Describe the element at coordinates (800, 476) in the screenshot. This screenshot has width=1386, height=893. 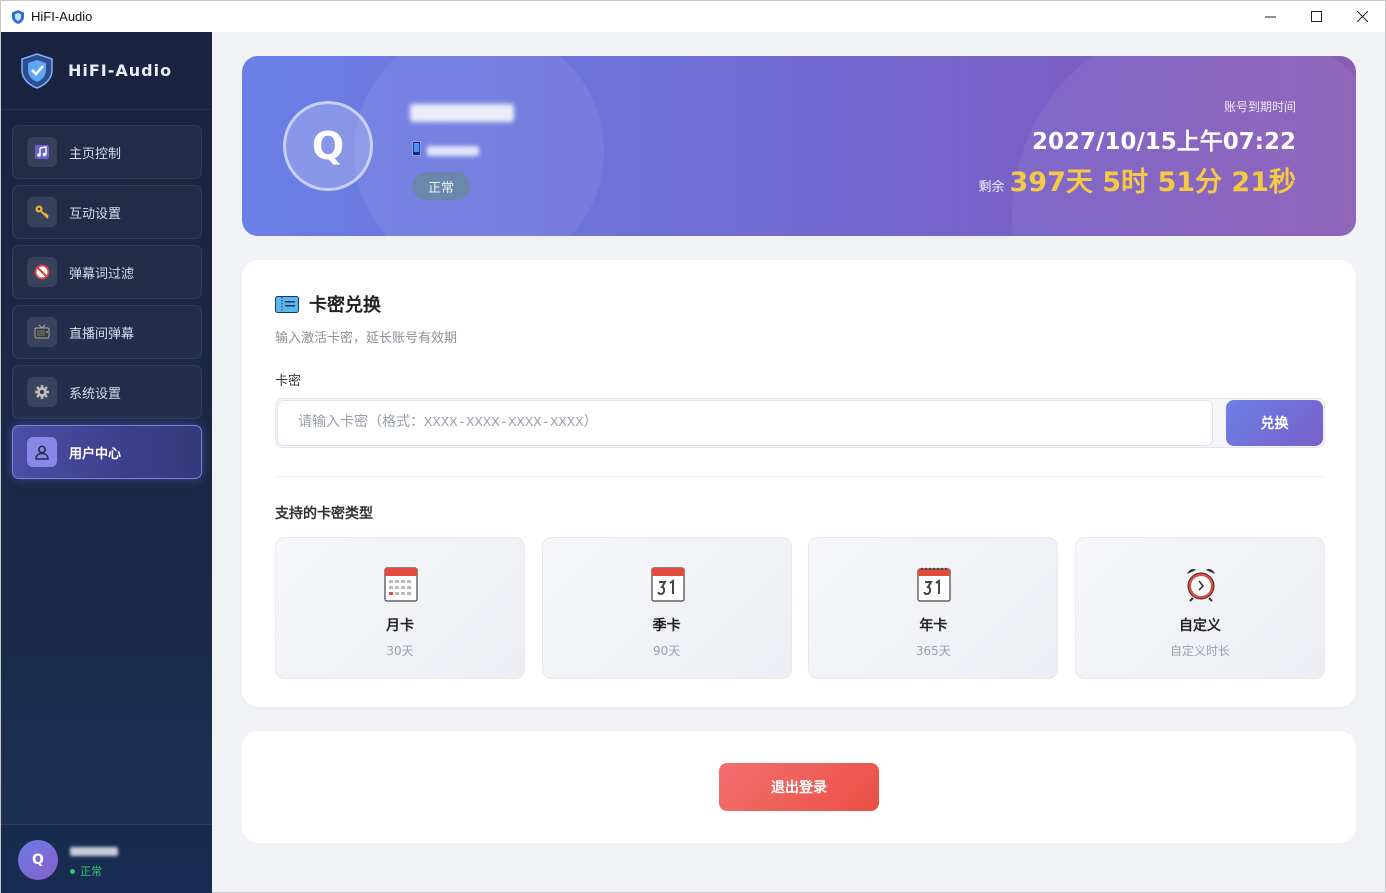
I see `divider` at that location.